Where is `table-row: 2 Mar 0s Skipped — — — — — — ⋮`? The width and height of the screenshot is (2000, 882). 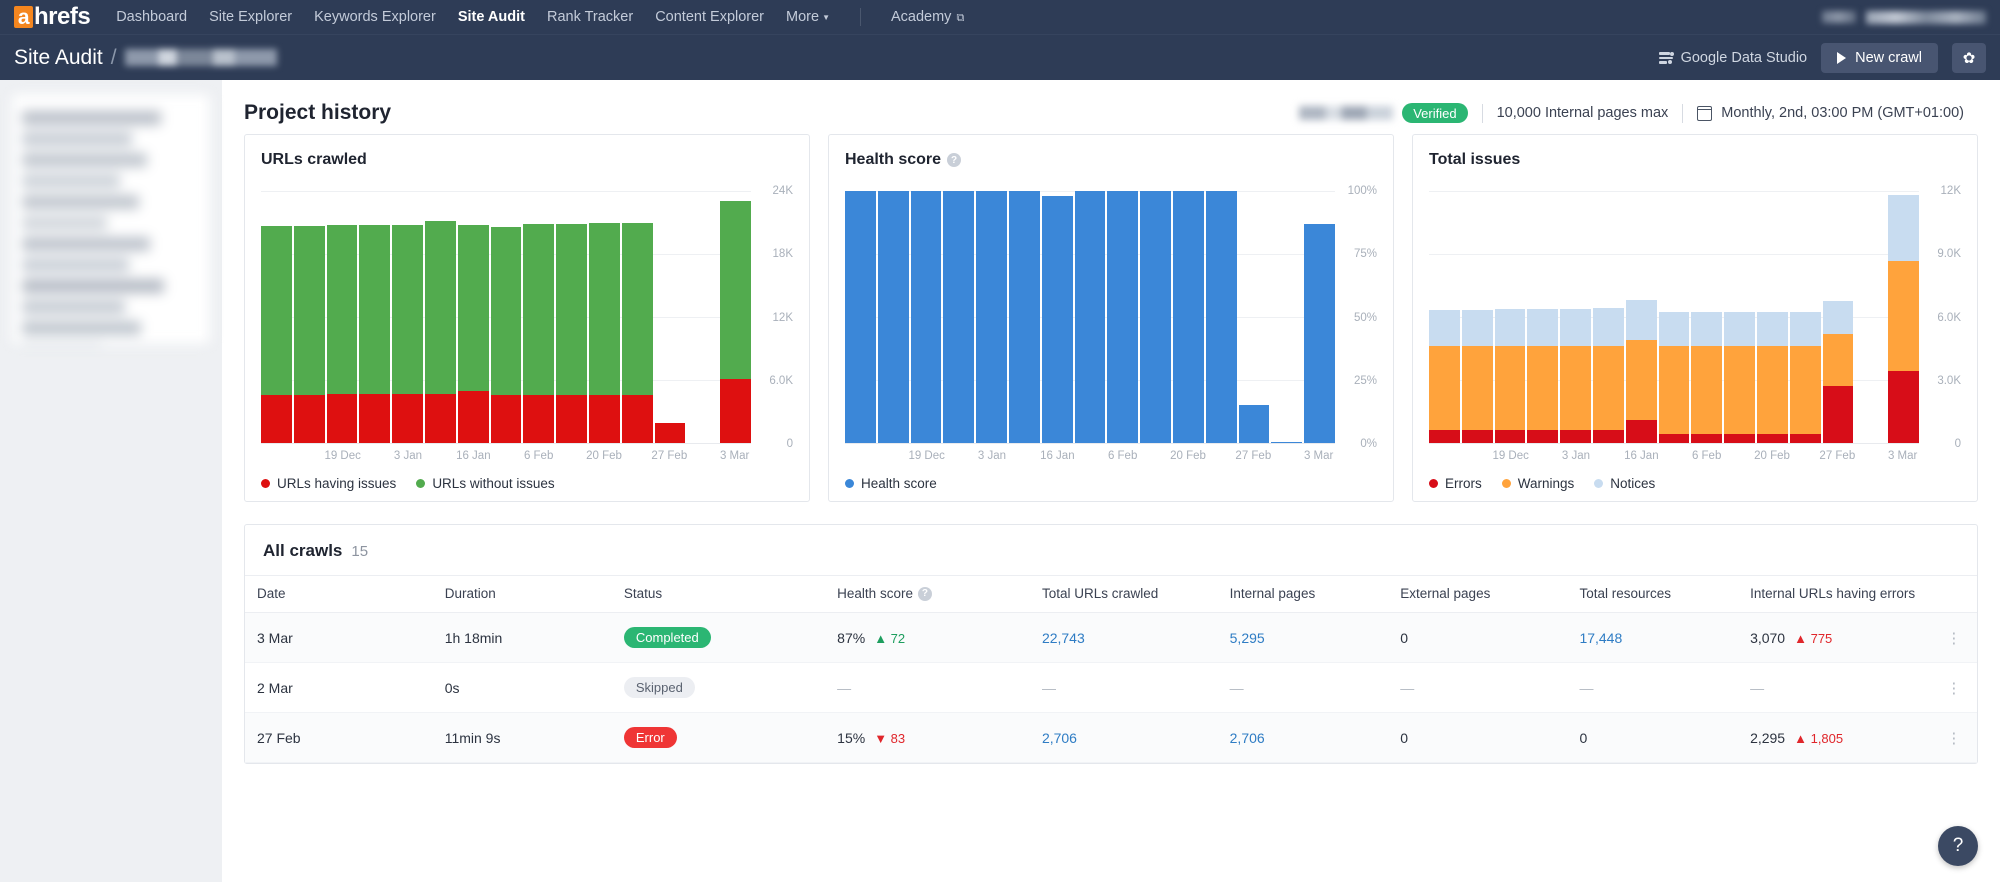
table-row: 2 Mar 0s Skipped — — — — — — ⋮ is located at coordinates (1111, 687).